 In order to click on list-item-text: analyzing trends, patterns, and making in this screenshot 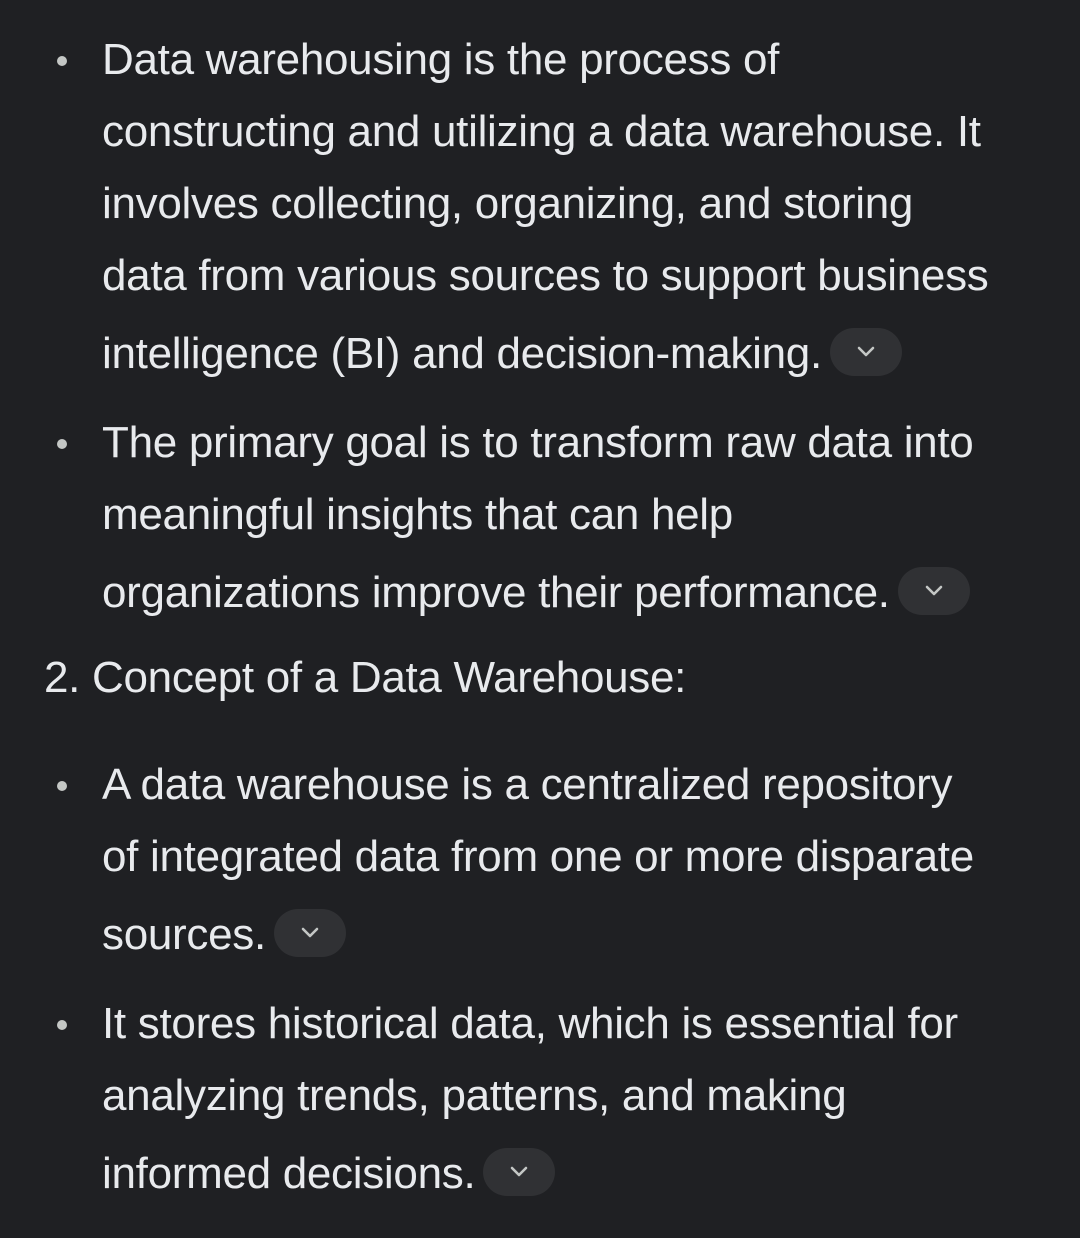, I will do `click(474, 1095)`.